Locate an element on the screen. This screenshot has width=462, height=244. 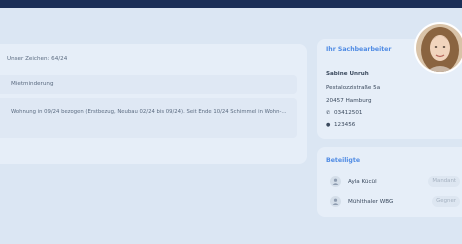
agent-fax: ● 123456 is located at coordinates (340, 125).